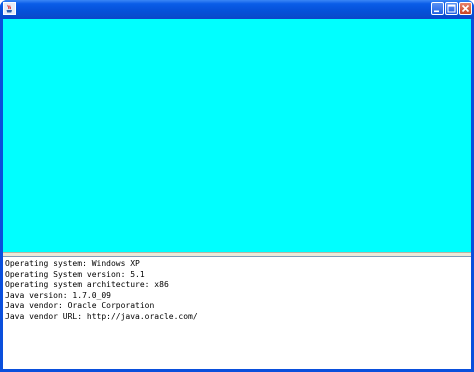  I want to click on maximize-button, so click(451, 8).